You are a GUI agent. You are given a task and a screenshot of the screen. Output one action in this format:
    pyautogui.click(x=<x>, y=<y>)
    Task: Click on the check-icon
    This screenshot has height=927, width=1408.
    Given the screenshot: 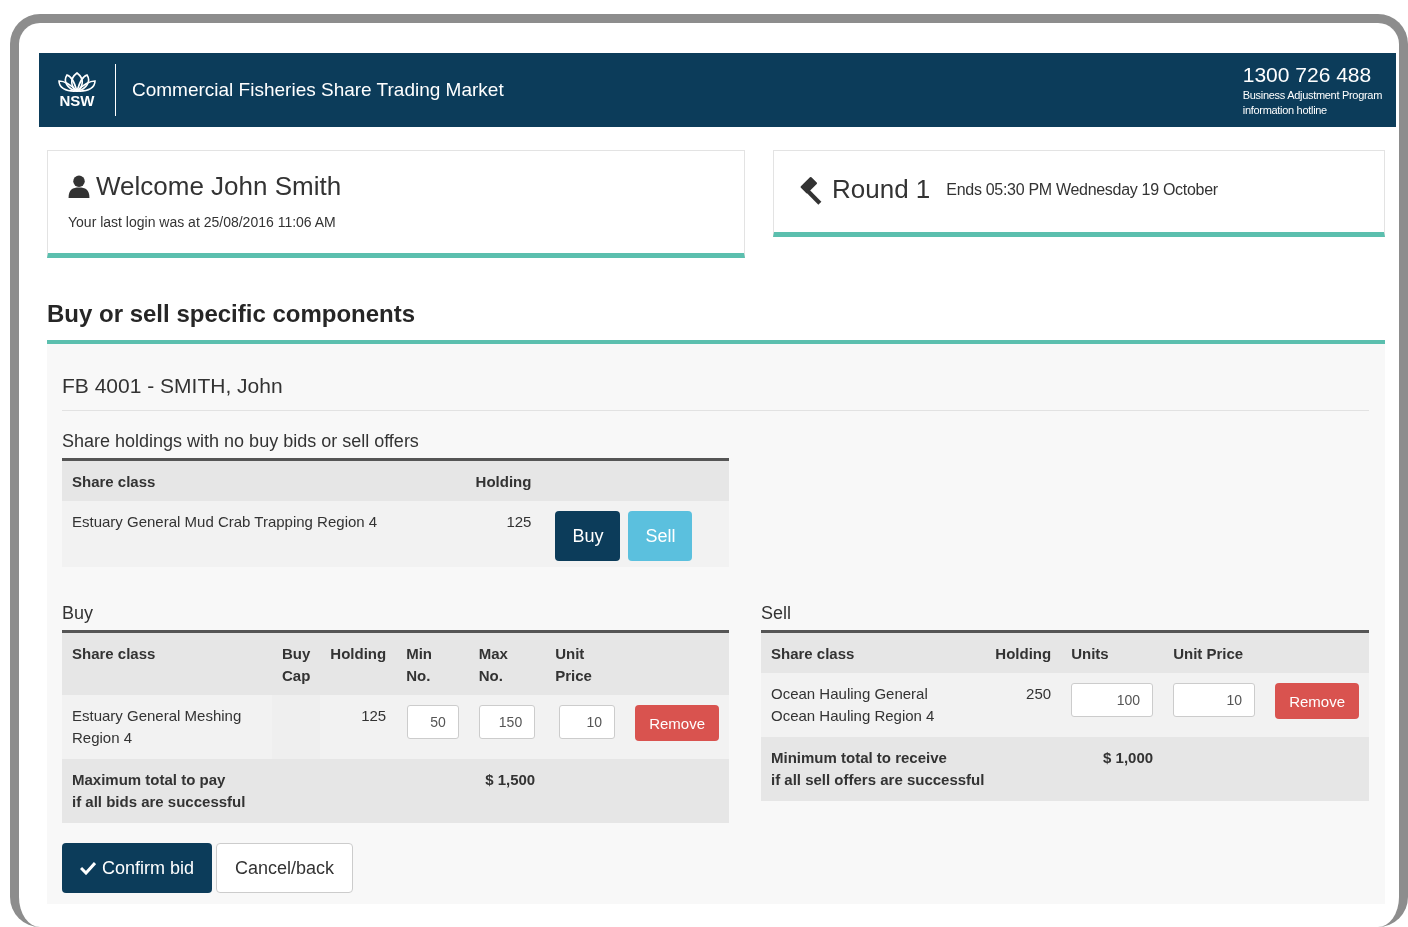 What is the action you would take?
    pyautogui.click(x=88, y=868)
    